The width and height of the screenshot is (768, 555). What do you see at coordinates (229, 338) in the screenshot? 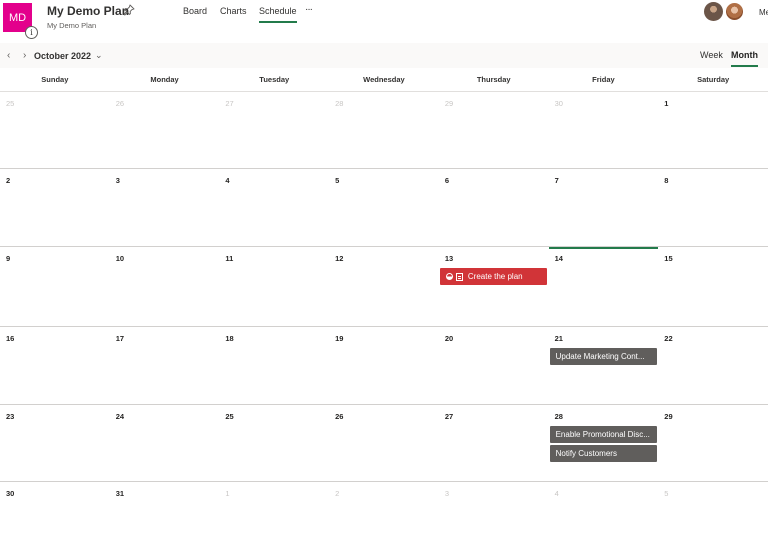
I see `day-number: 18` at bounding box center [229, 338].